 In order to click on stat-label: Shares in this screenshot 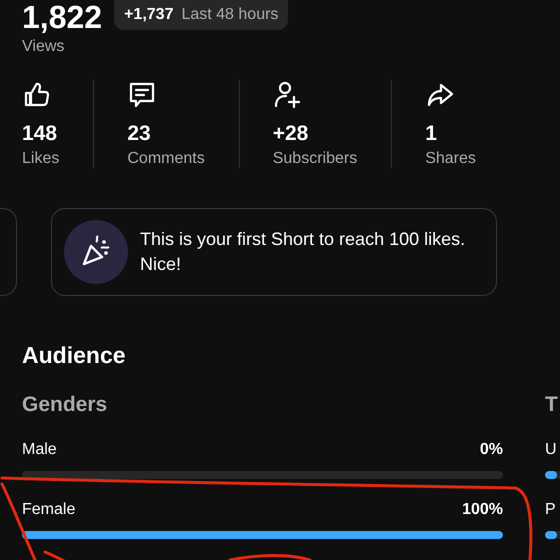, I will do `click(450, 159)`.